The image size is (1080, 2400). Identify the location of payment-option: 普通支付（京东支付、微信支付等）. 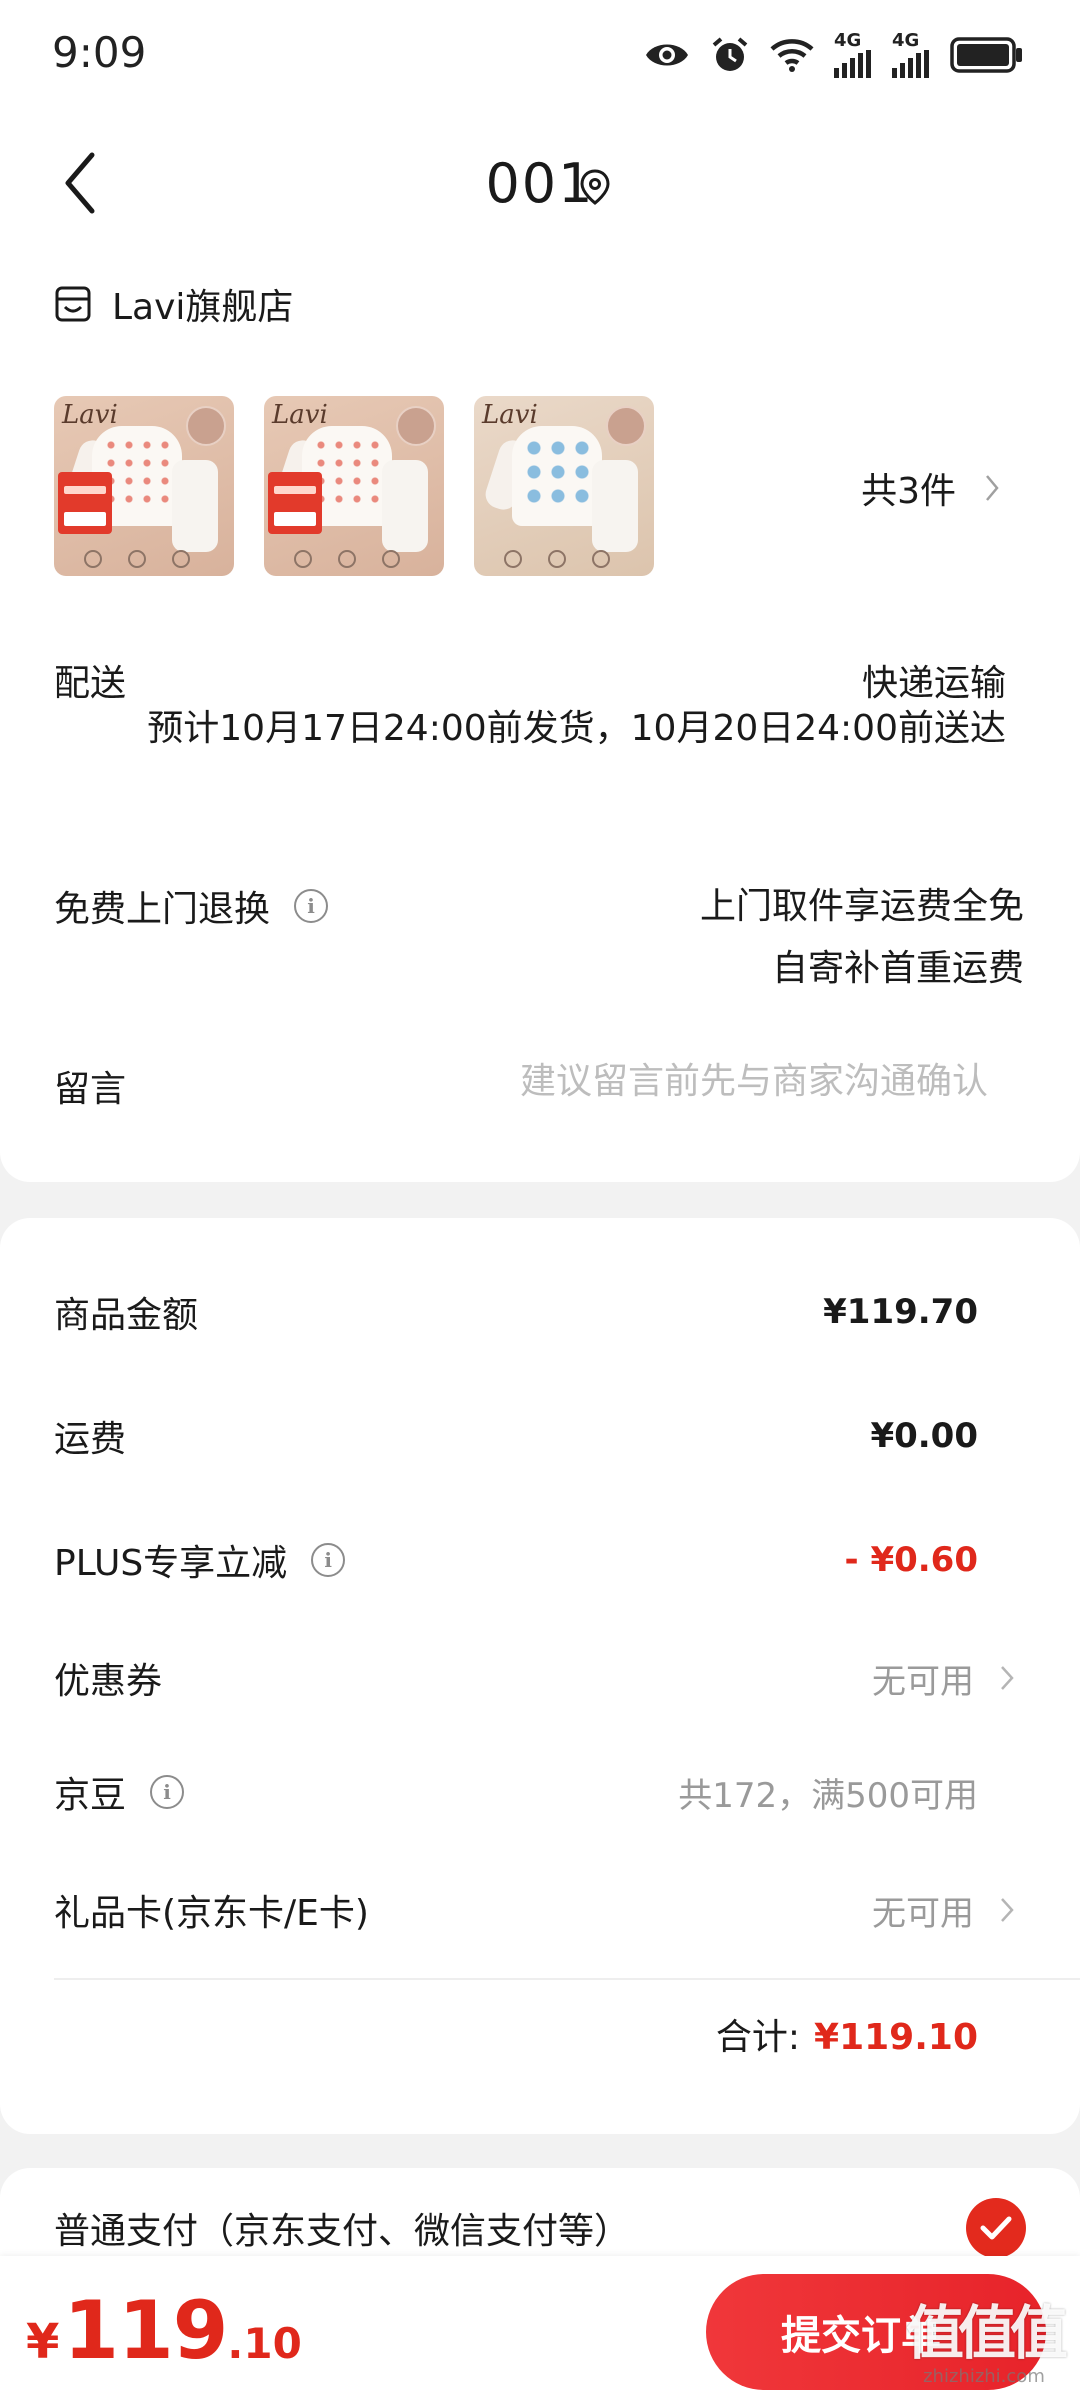
(540, 2228).